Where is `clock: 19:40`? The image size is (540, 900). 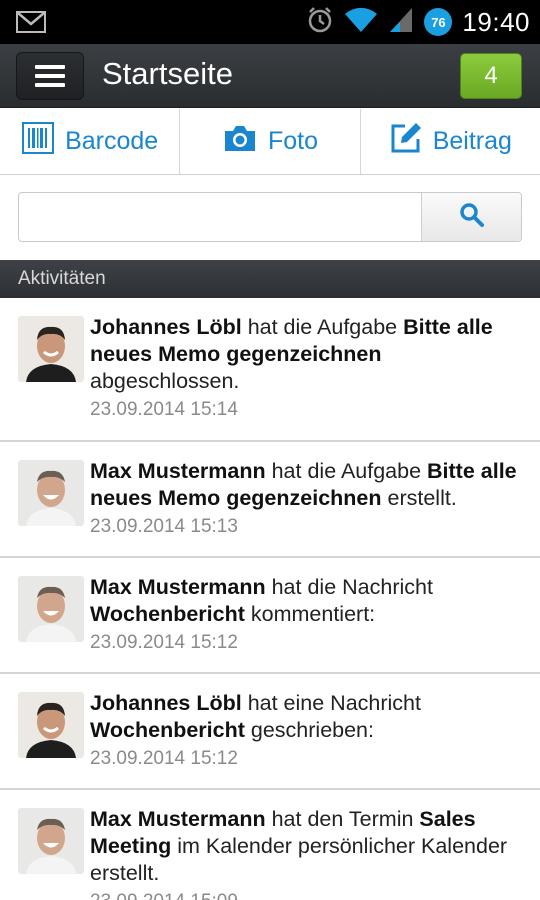 clock: 19:40 is located at coordinates (496, 21).